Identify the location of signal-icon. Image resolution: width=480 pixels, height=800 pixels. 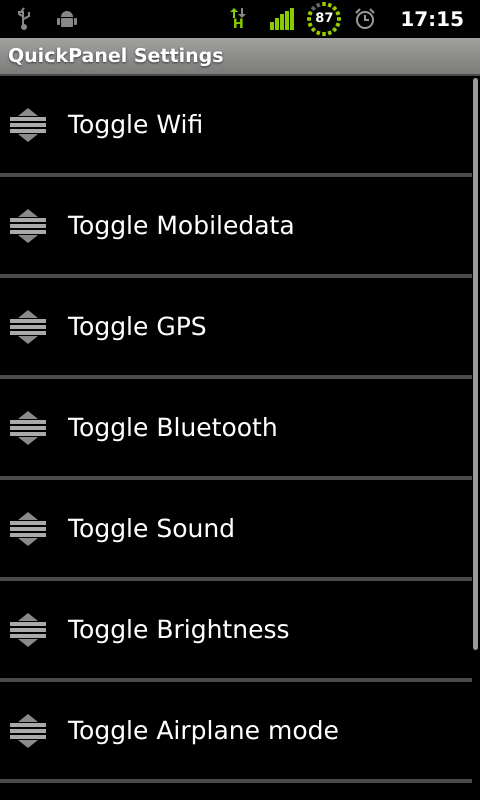
(282, 19).